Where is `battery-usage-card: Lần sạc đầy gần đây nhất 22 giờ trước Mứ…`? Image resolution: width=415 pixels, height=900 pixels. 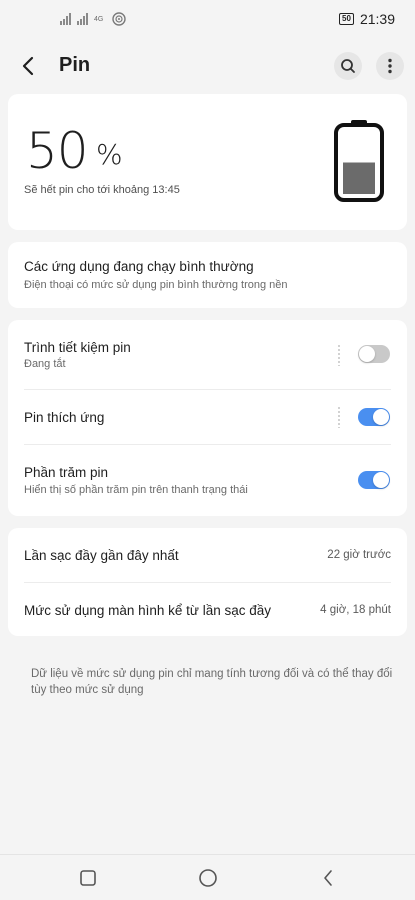
battery-usage-card: Lần sạc đầy gần đây nhất 22 giờ trước Mứ… is located at coordinates (207, 582).